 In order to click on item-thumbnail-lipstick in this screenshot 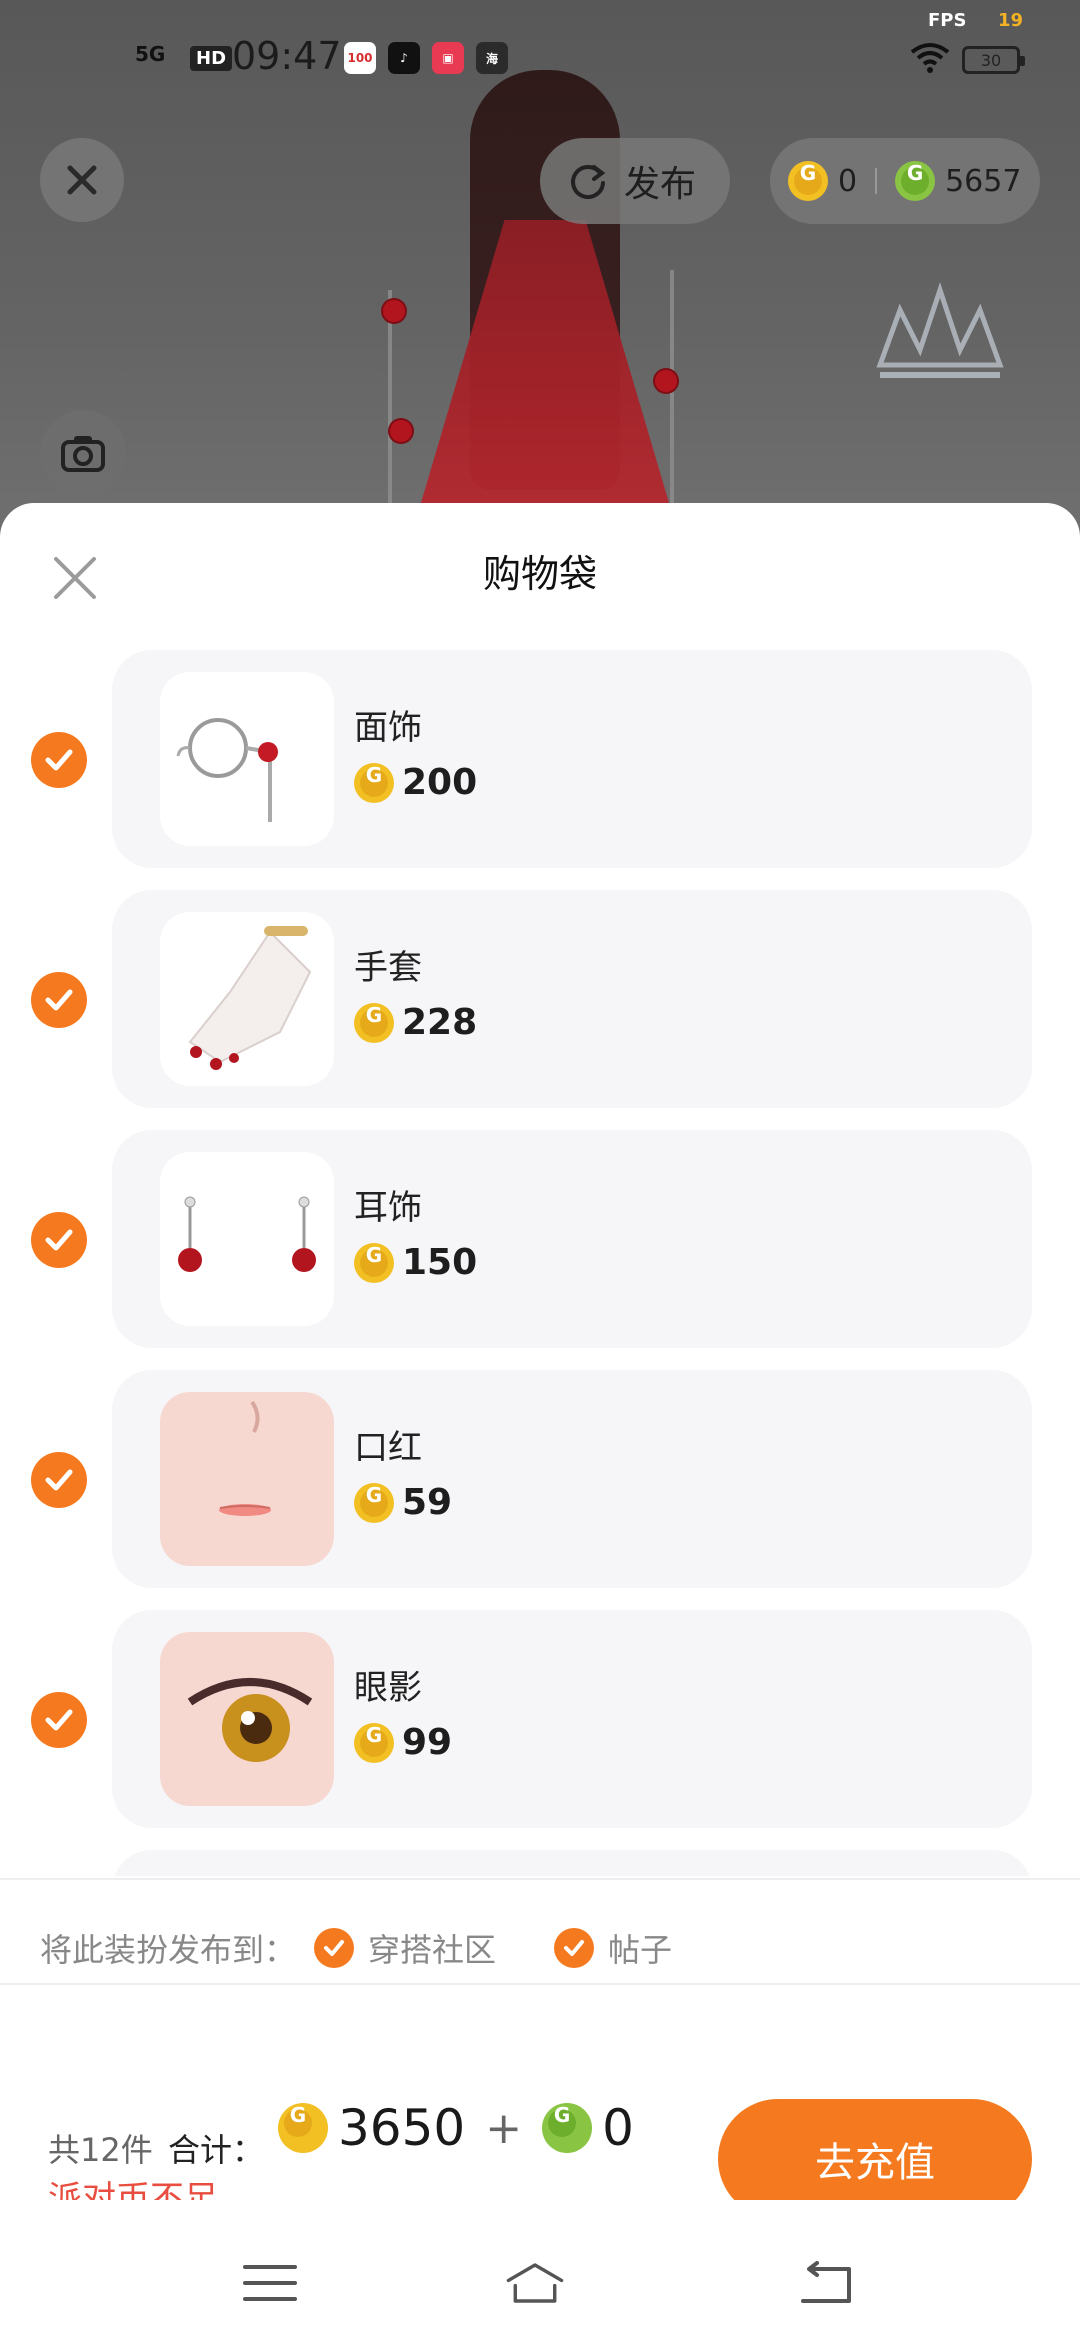, I will do `click(247, 1479)`.